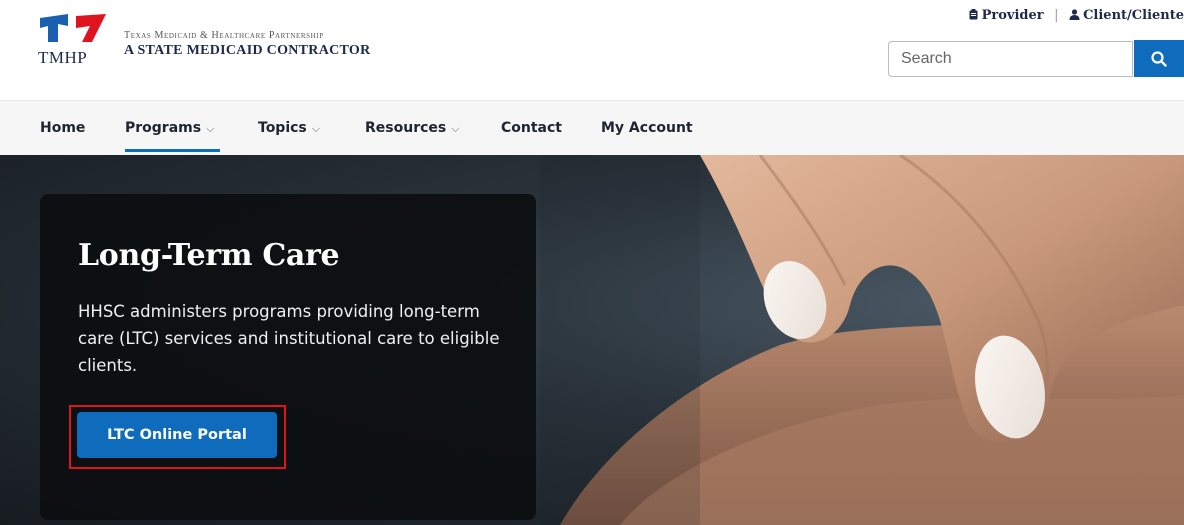 Image resolution: width=1184 pixels, height=525 pixels. I want to click on nav-item-label: Resources, so click(406, 128).